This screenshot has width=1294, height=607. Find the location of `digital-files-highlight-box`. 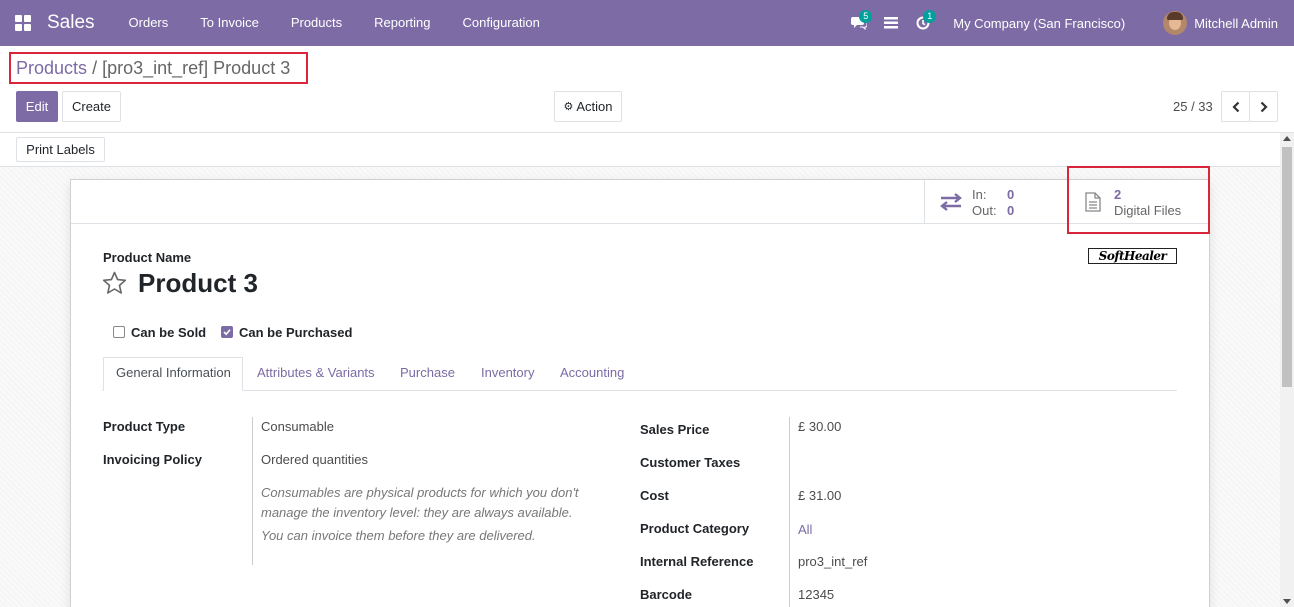

digital-files-highlight-box is located at coordinates (1138, 200).